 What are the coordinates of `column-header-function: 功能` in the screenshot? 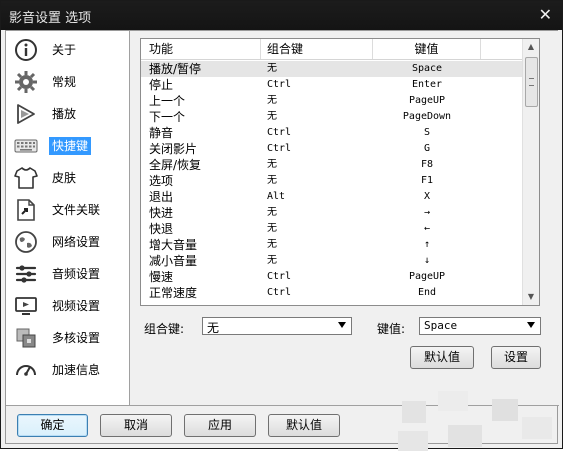 It's located at (201, 49).